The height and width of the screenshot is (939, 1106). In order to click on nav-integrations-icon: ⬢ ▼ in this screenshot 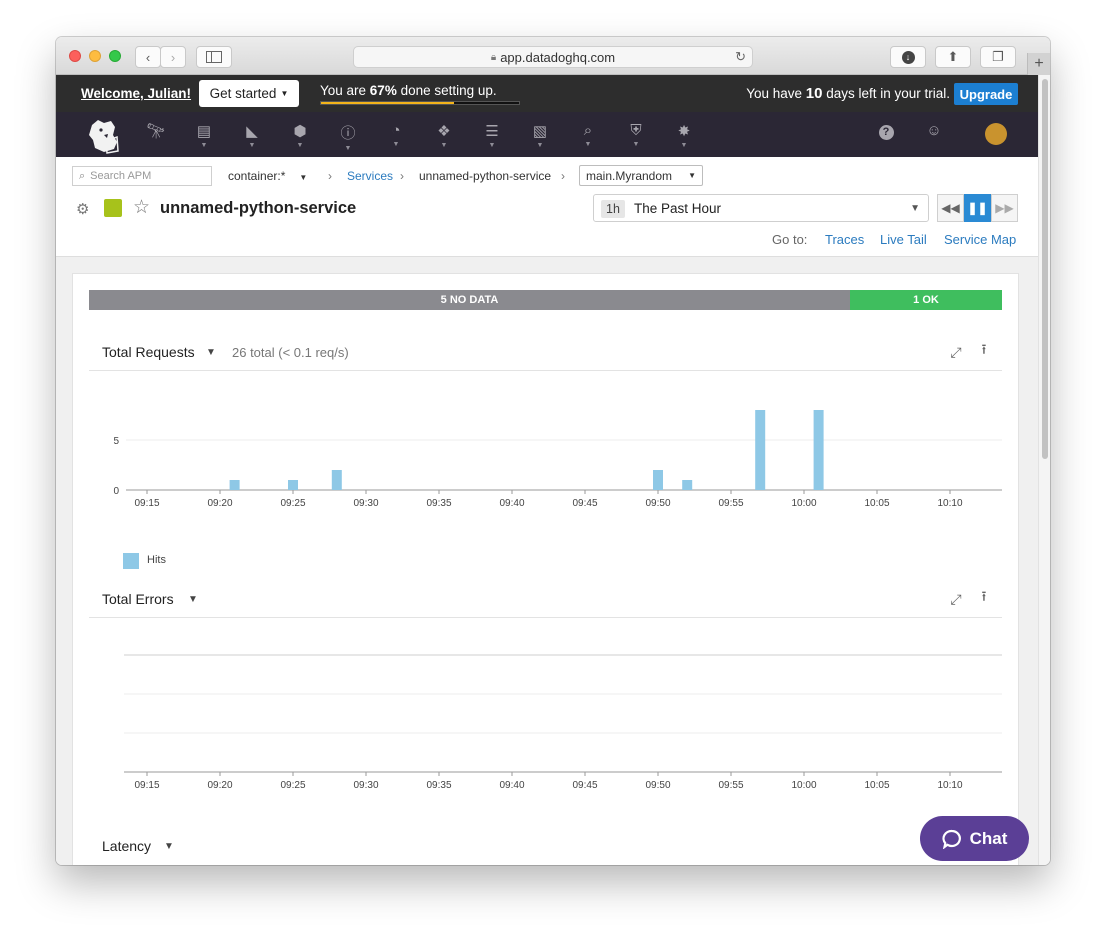, I will do `click(300, 135)`.